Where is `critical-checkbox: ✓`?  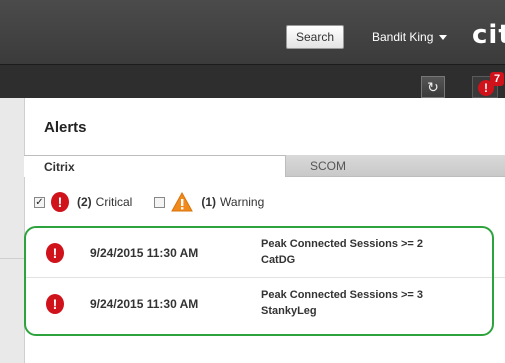 critical-checkbox: ✓ is located at coordinates (39, 202).